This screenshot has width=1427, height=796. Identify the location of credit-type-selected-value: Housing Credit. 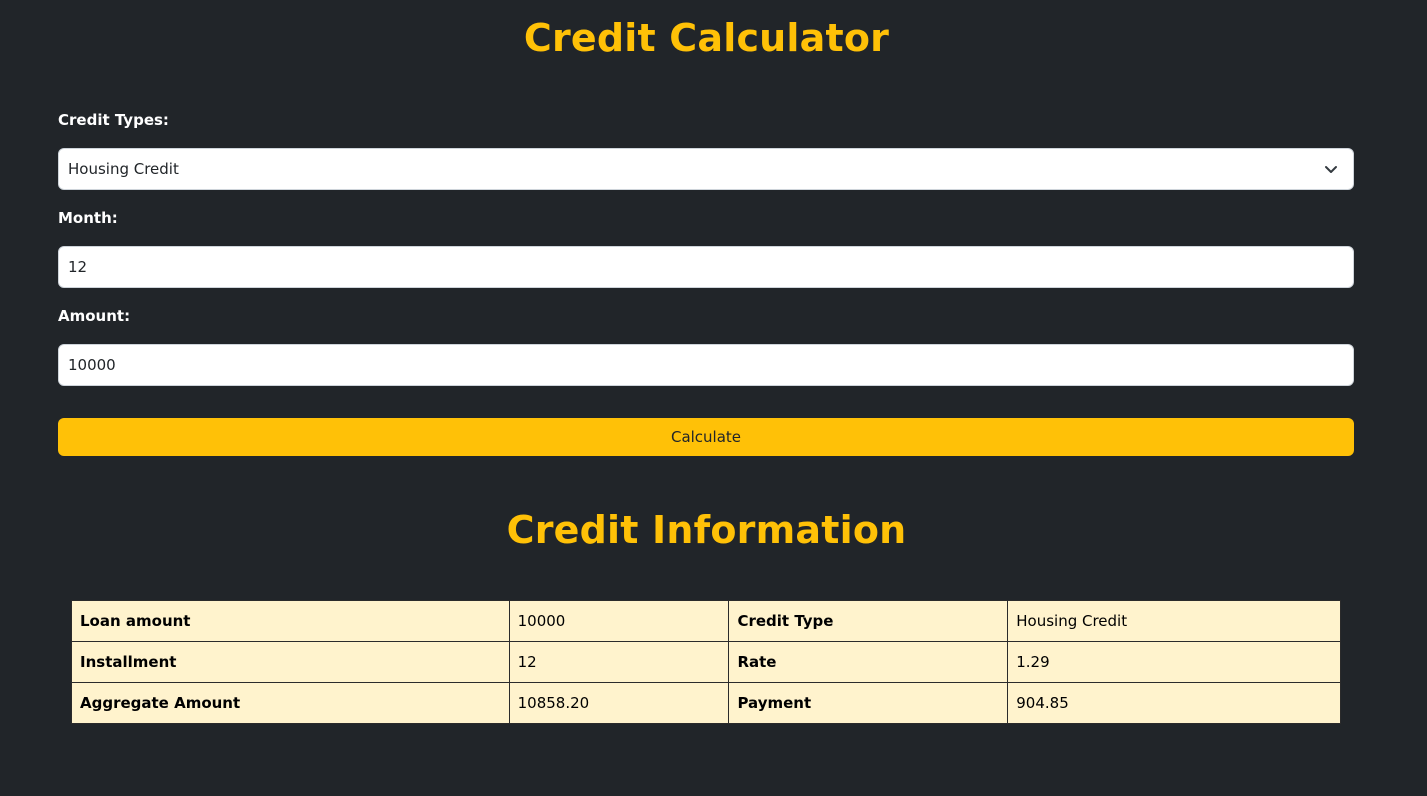
(123, 169).